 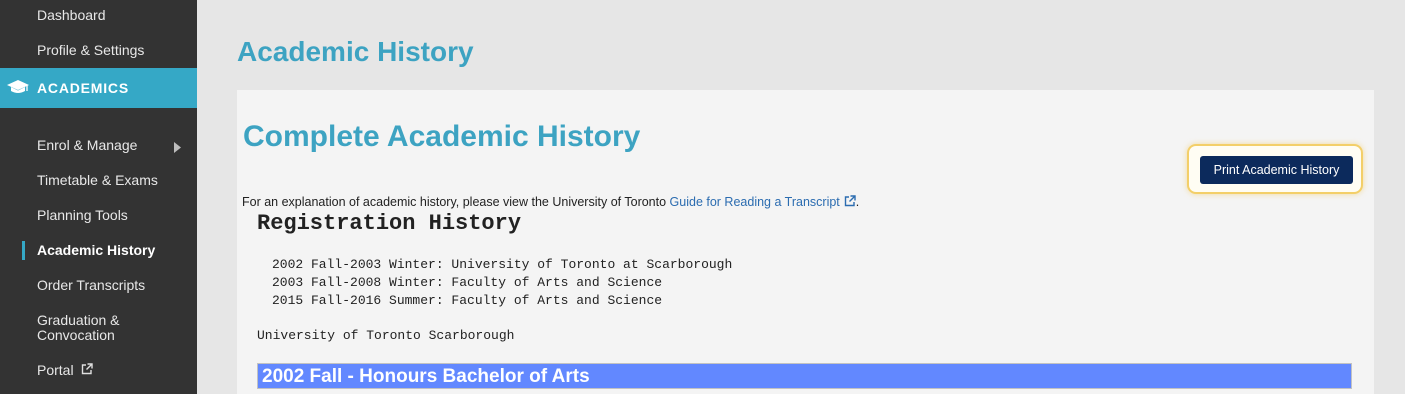 I want to click on chevron-right-icon, so click(x=177, y=149).